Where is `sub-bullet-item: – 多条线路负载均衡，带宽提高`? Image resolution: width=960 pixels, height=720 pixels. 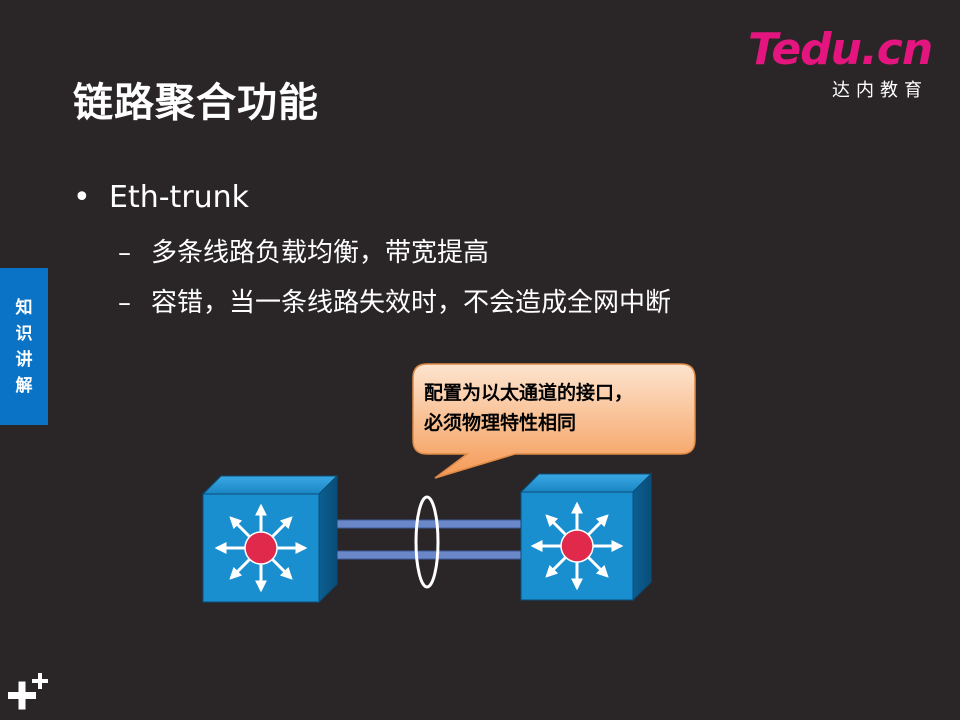
sub-bullet-item: – 多条线路负载均衡，带宽提高 is located at coordinates (303, 250).